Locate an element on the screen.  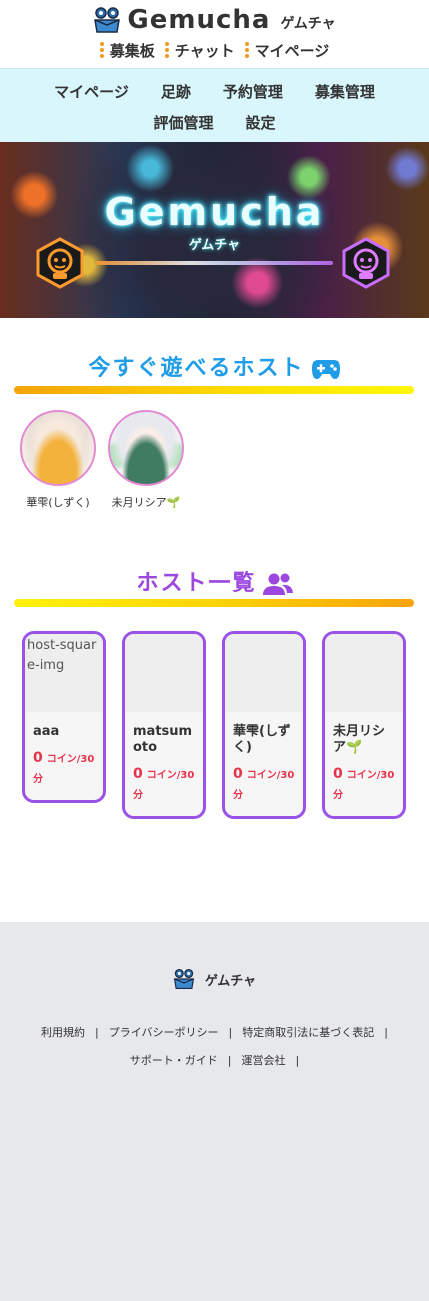
main-nav: マイページ 足跡 予約管理 募集管理 評価管理 設定 is located at coordinates (214, 105).